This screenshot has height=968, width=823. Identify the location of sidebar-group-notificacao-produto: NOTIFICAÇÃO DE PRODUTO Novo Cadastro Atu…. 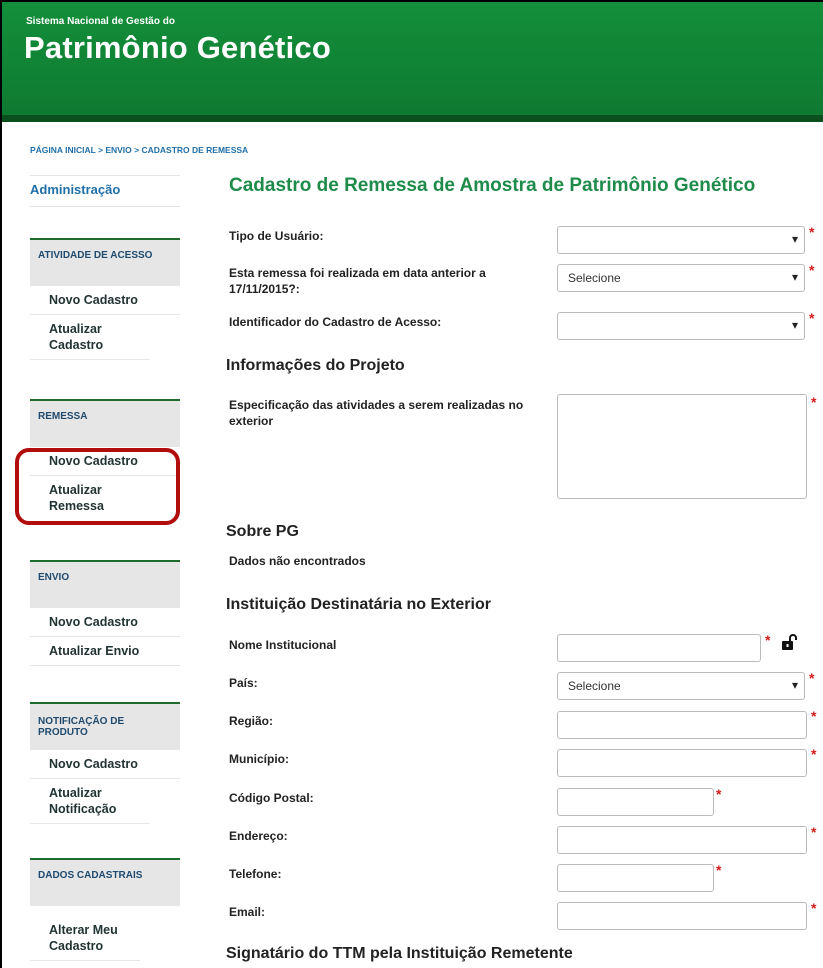
(105, 763).